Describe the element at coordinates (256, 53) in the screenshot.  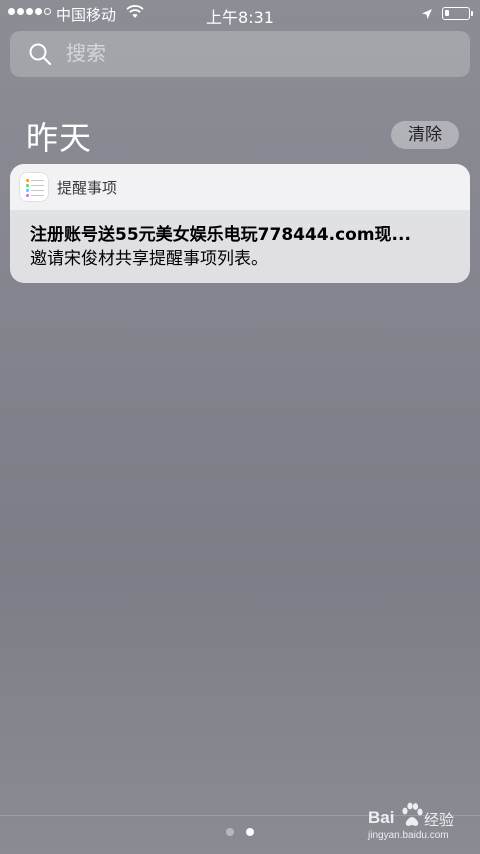
I see `search-input` at that location.